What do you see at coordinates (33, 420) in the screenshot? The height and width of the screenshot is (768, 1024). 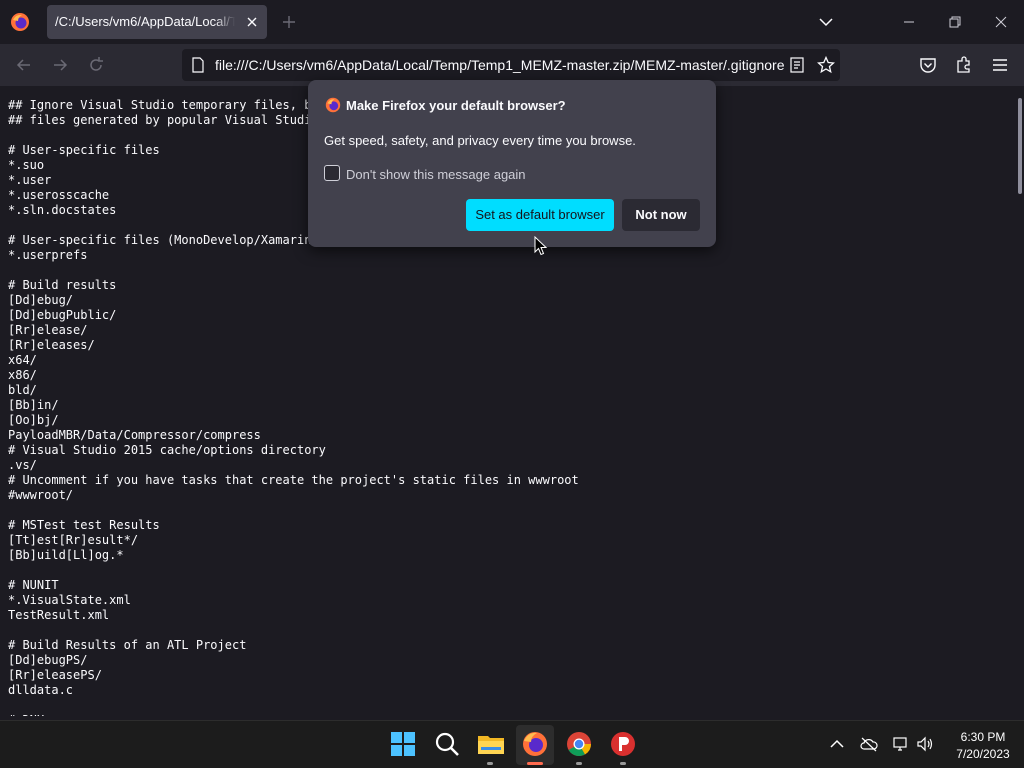 I see `code-line: [Oo]bj/` at bounding box center [33, 420].